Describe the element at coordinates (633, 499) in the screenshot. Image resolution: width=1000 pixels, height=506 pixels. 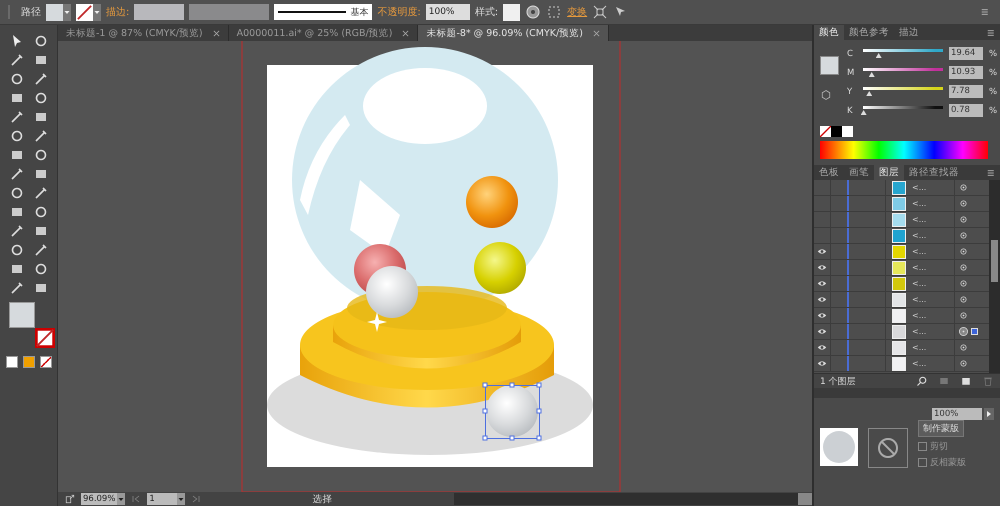
I see `horizontal-scrollbar` at that location.